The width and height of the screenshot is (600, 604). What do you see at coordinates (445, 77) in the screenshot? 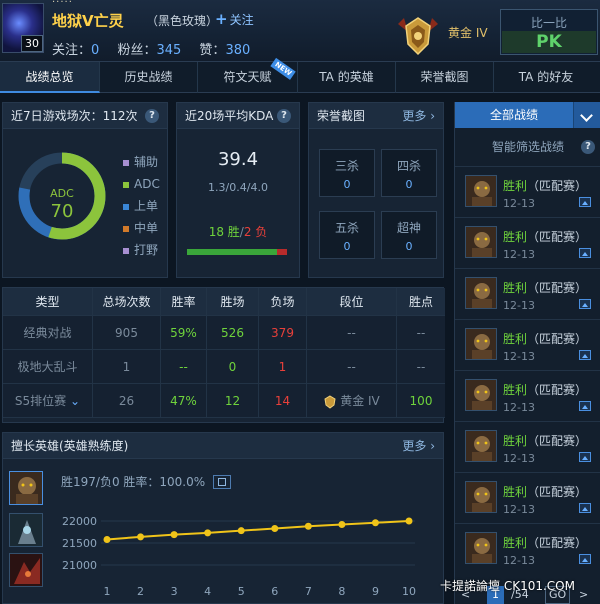
I see `tab-honor: 荣誉截图` at bounding box center [445, 77].